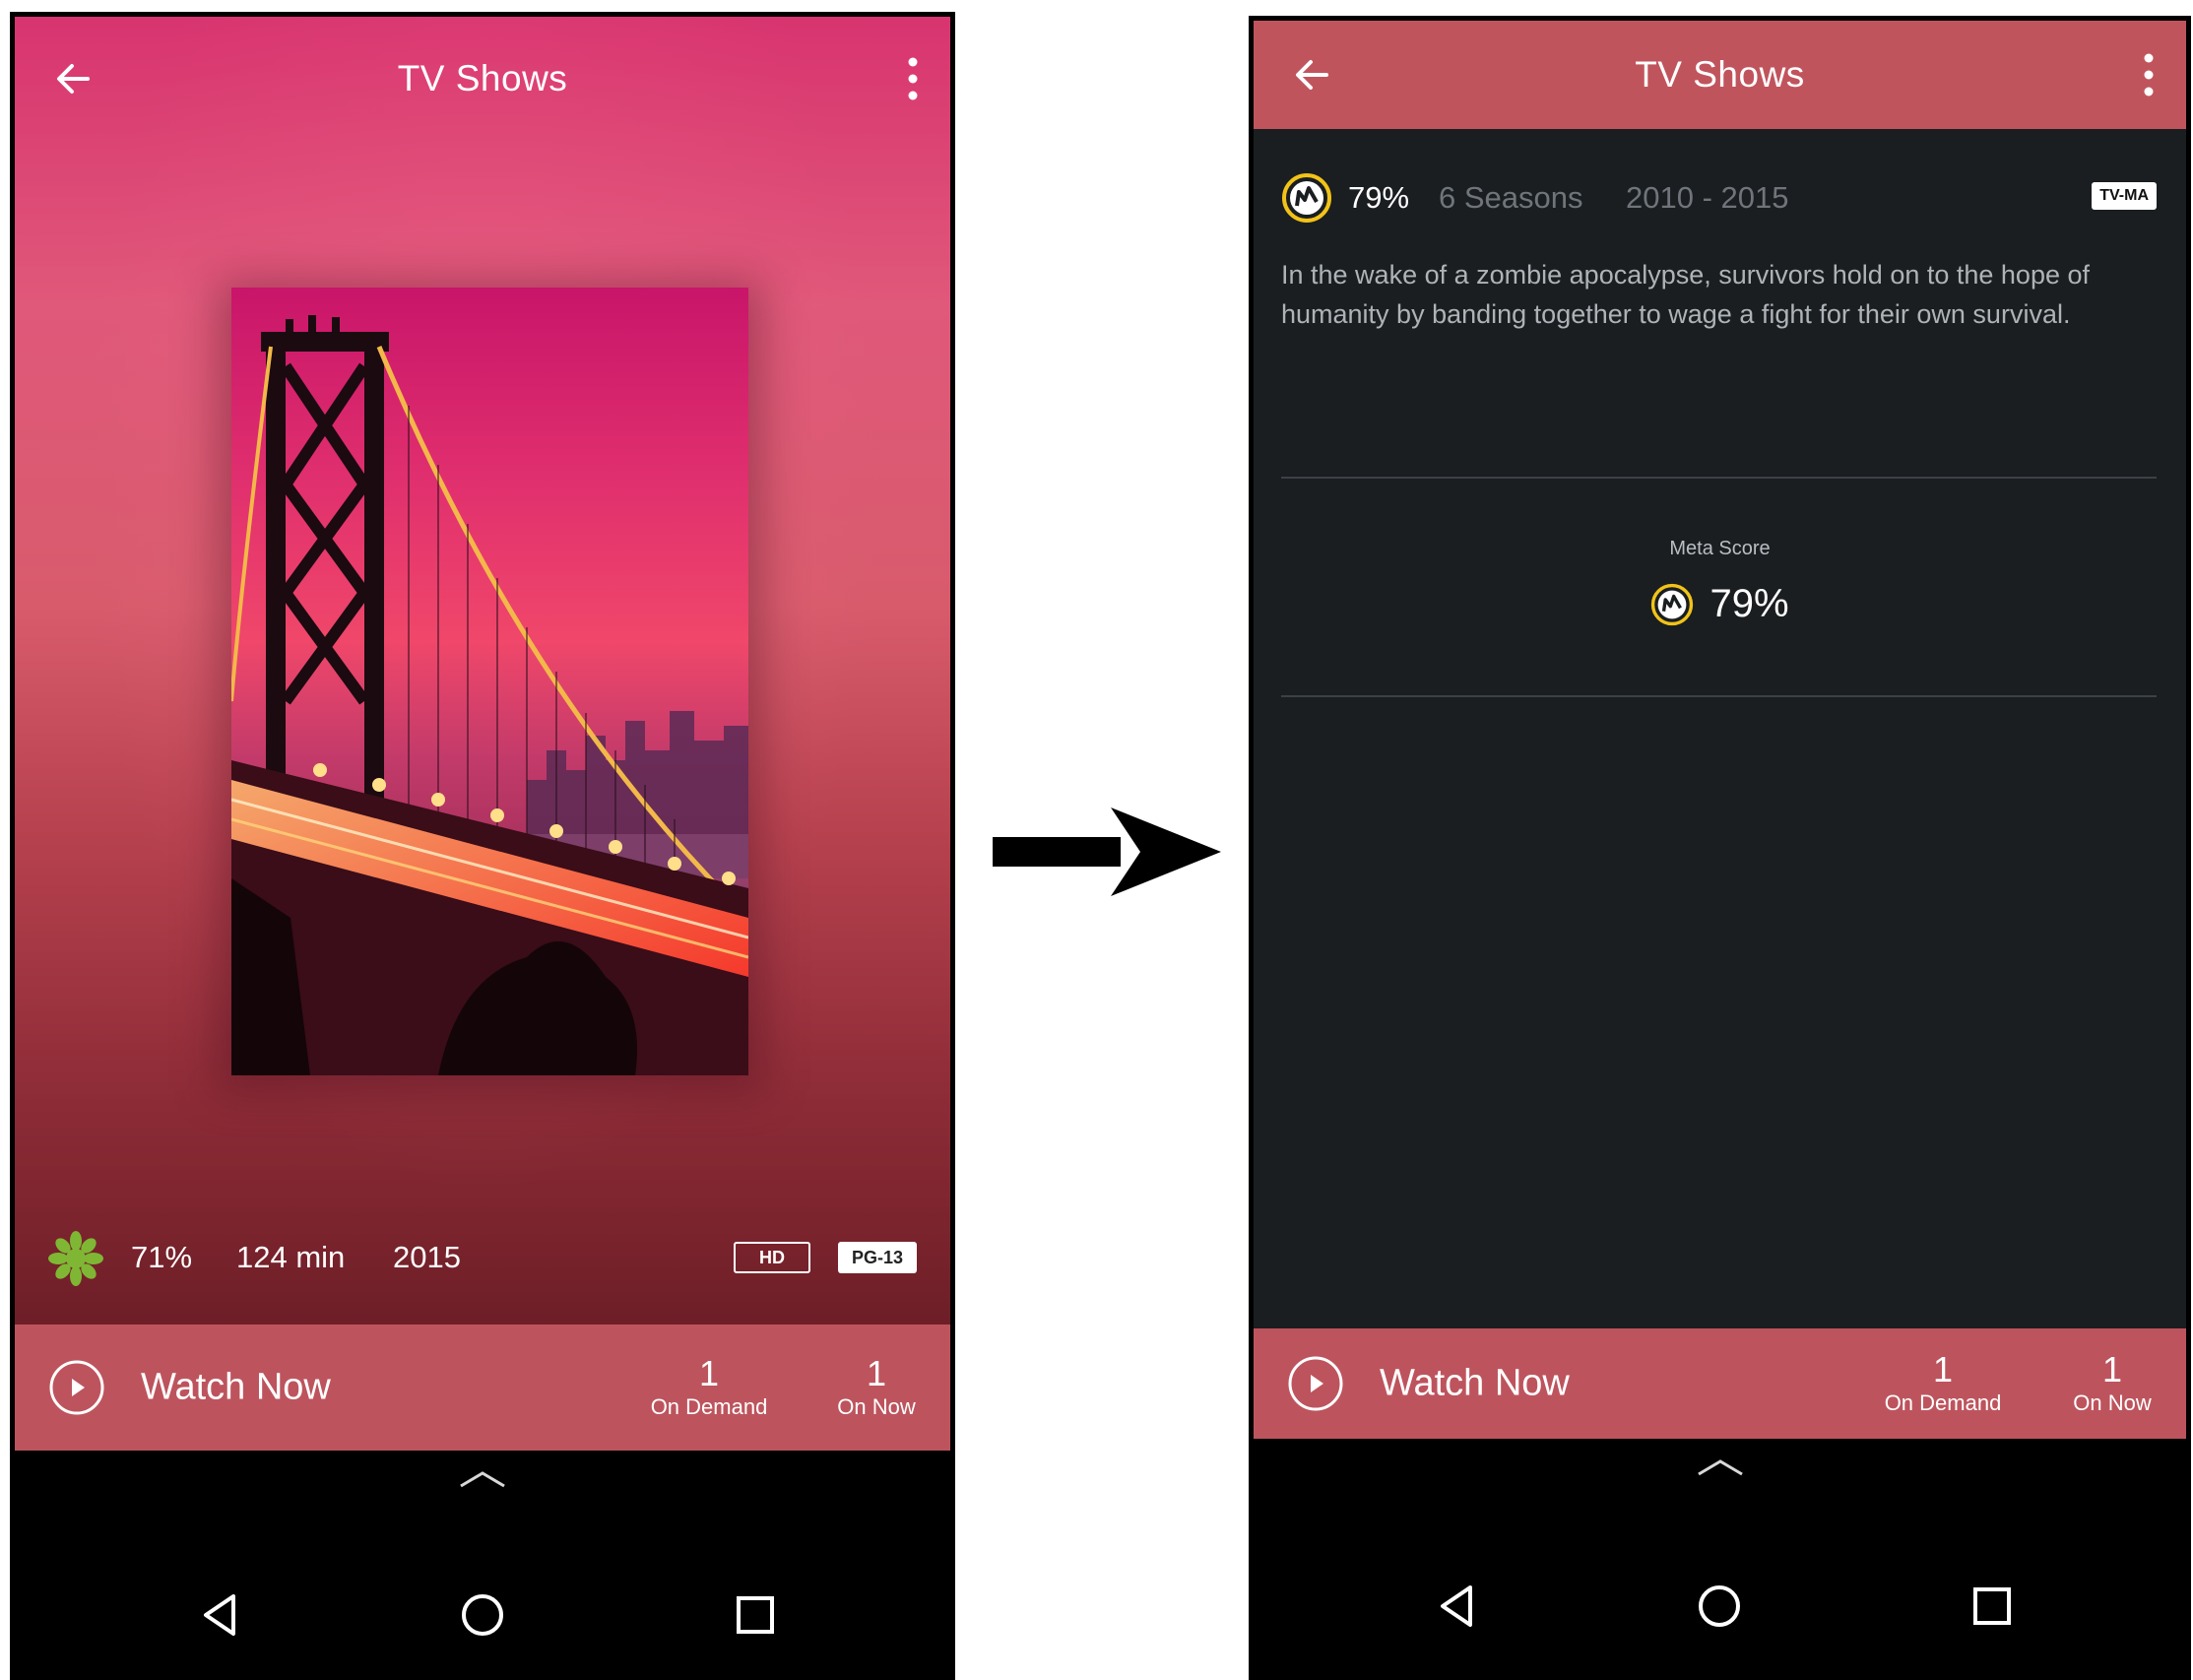 The width and height of the screenshot is (2193, 1680). What do you see at coordinates (877, 1257) in the screenshot?
I see `content-rating-badge: PG-13` at bounding box center [877, 1257].